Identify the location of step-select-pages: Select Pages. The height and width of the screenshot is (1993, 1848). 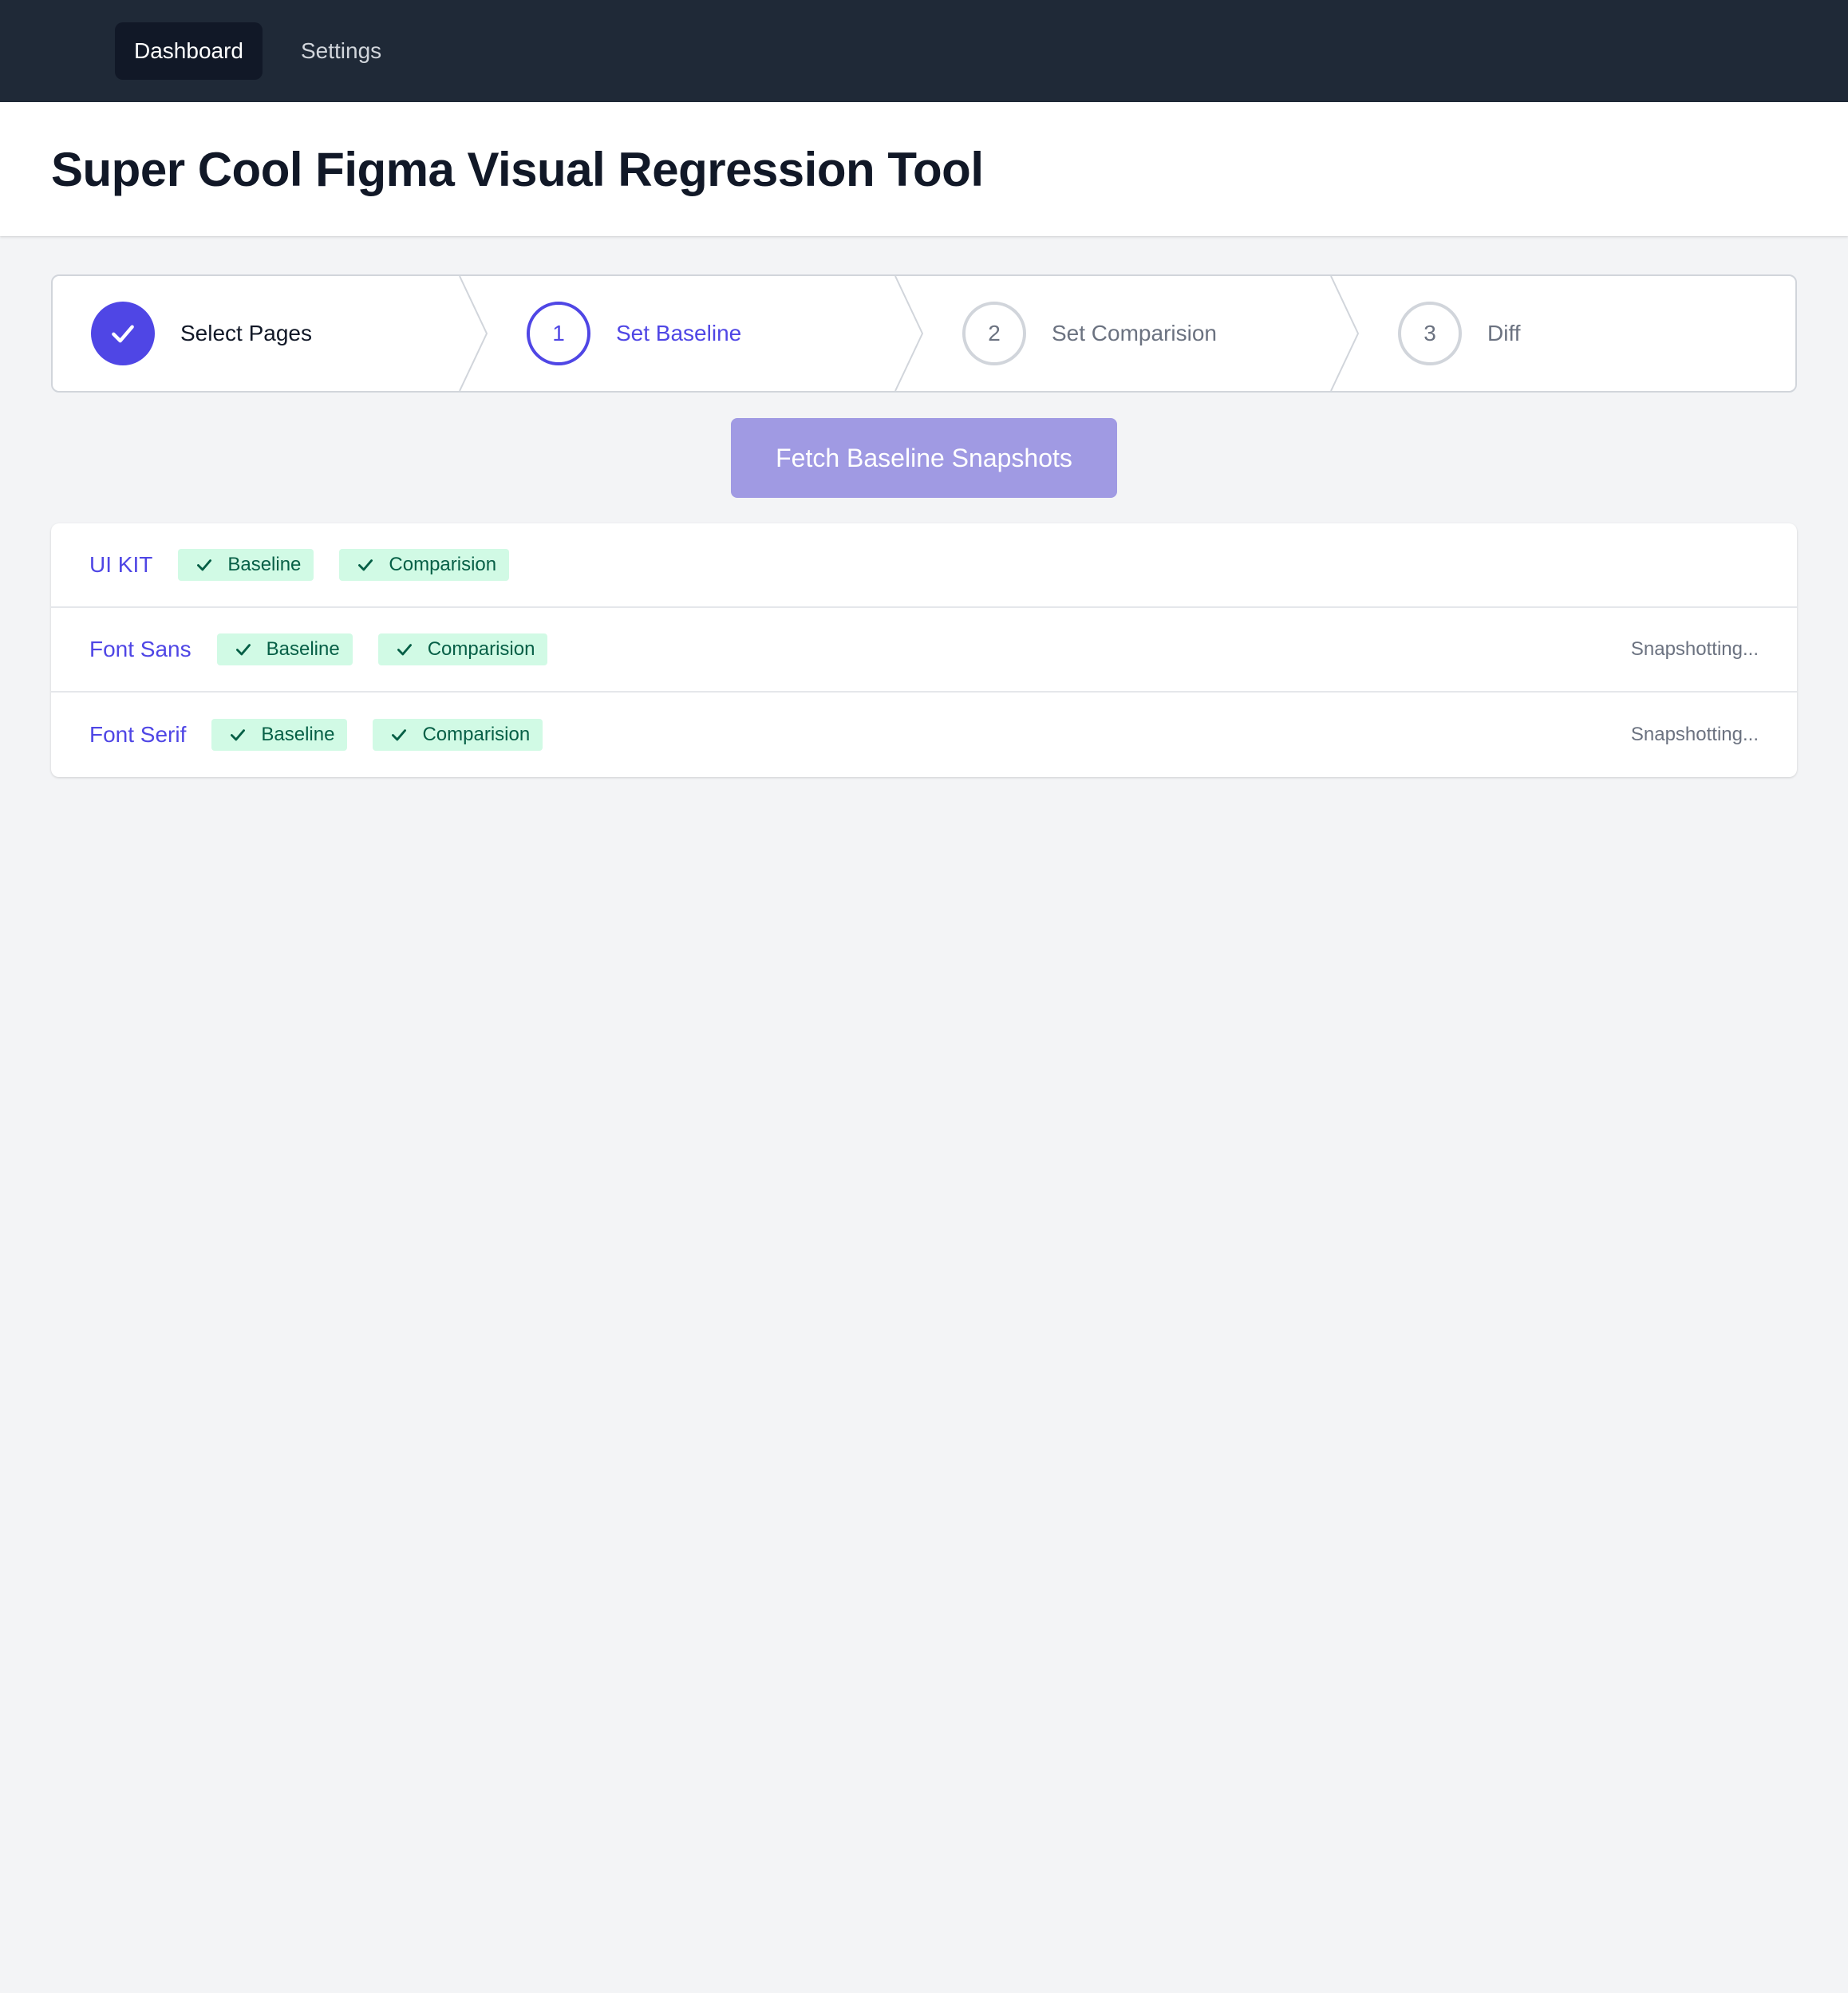
(270, 333).